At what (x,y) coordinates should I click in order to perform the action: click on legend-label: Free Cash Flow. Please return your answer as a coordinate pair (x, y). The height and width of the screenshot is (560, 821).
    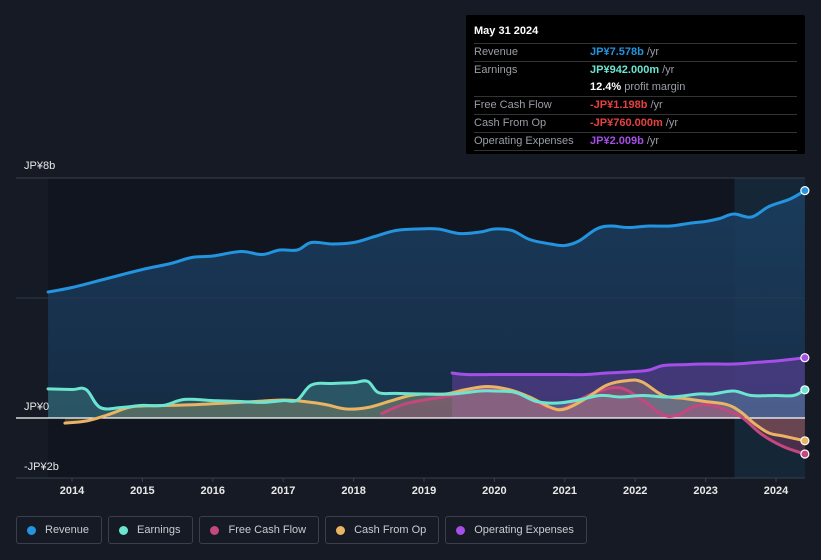
    Looking at the image, I should click on (267, 530).